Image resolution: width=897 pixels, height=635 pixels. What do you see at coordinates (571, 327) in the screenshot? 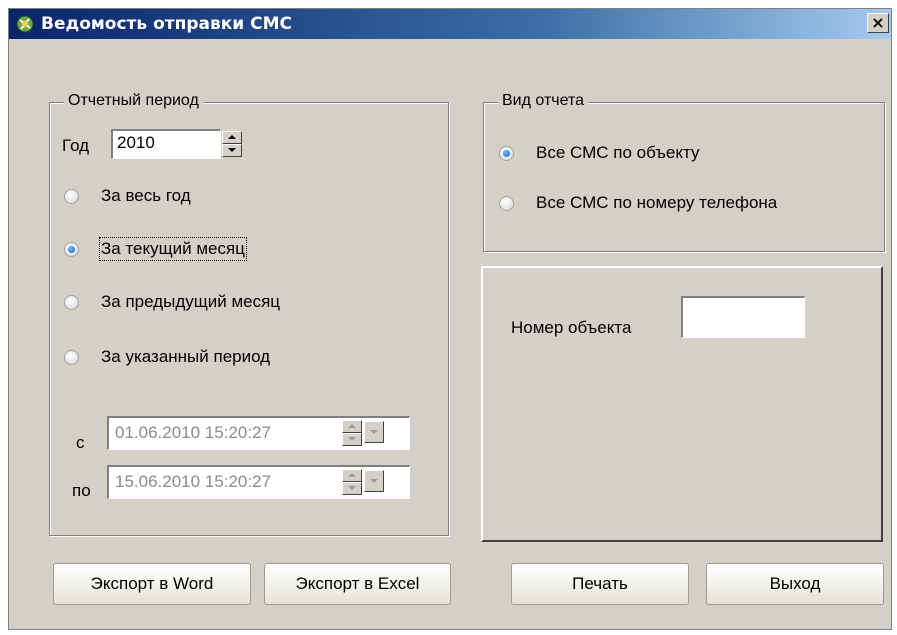
I see `object-number-label: Номер объекта` at bounding box center [571, 327].